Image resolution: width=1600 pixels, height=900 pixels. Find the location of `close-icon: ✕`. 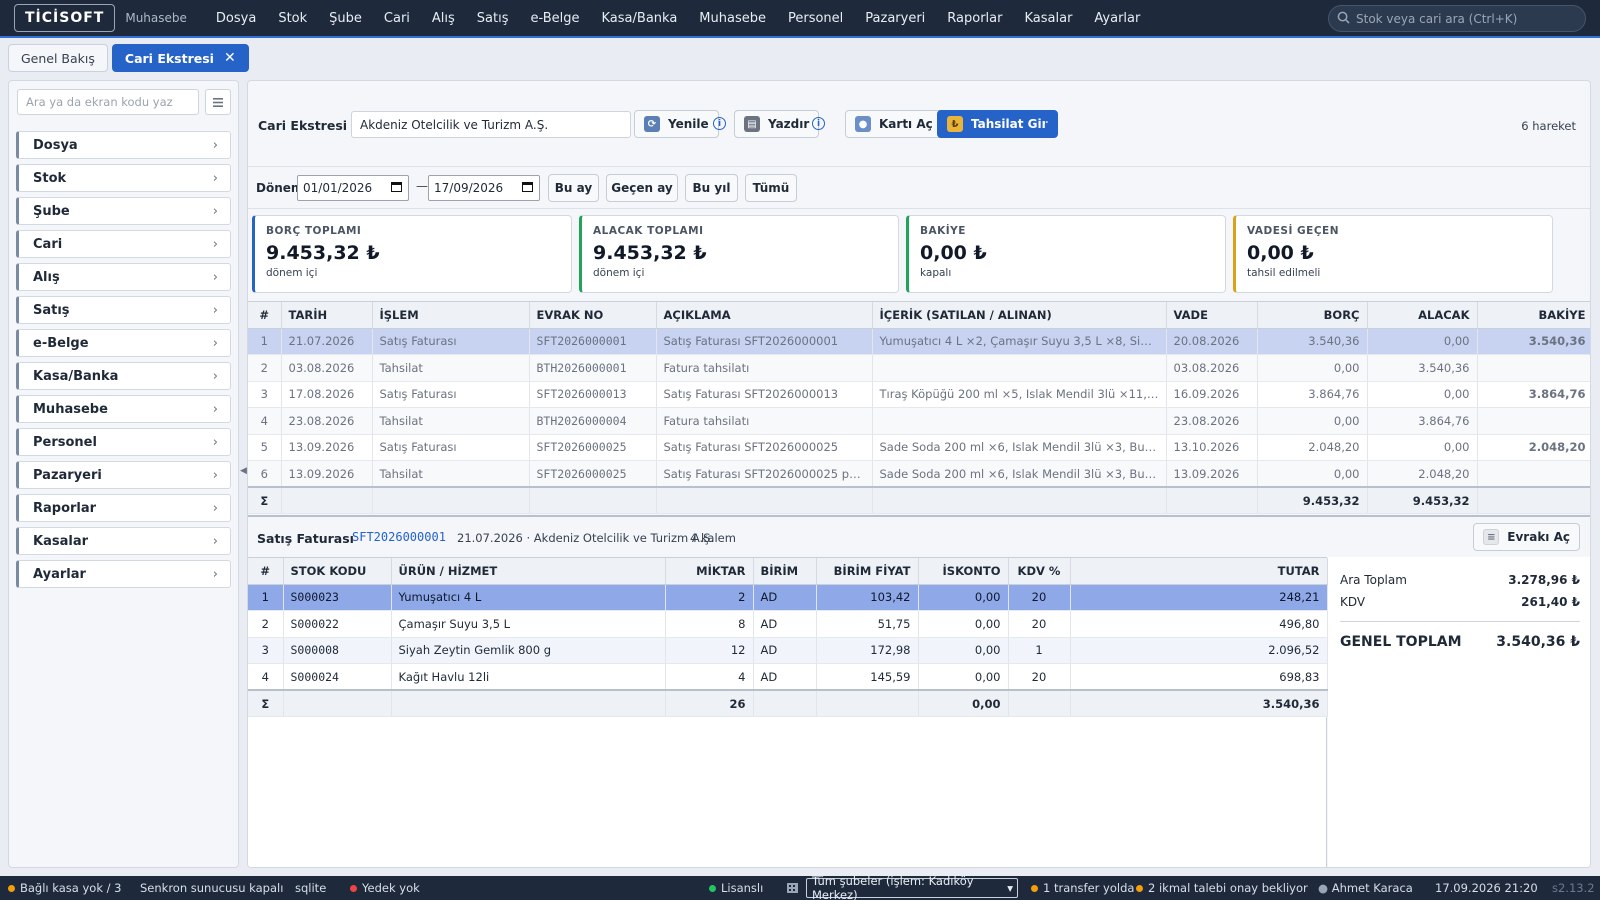

close-icon: ✕ is located at coordinates (230, 58).